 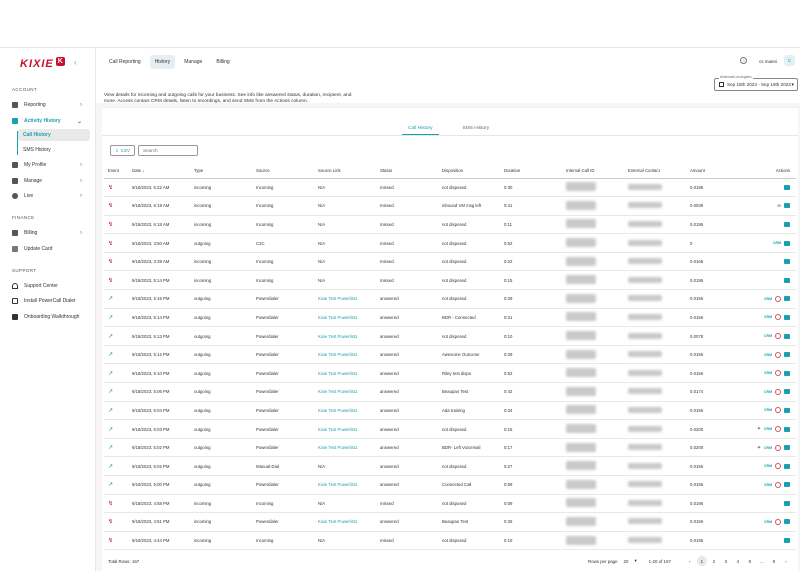 What do you see at coordinates (125, 62) in the screenshot?
I see `tab-call-reporting: Call Reporting` at bounding box center [125, 62].